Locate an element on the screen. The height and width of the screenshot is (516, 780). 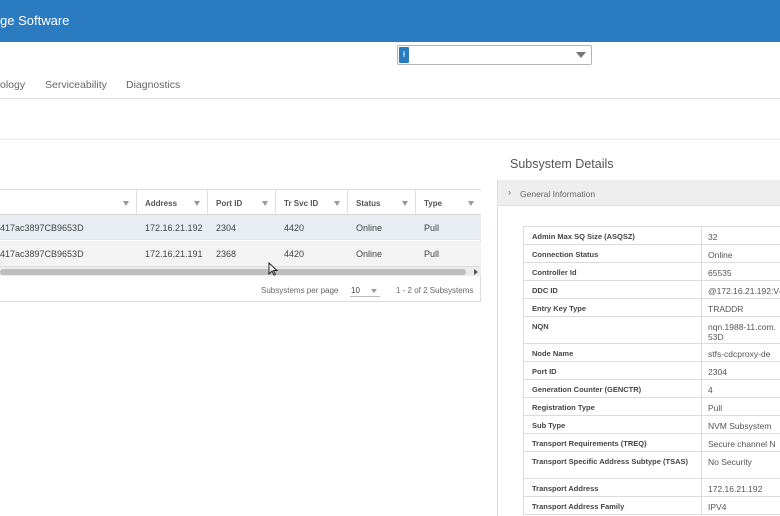
detail-key: Node Name is located at coordinates (553, 353).